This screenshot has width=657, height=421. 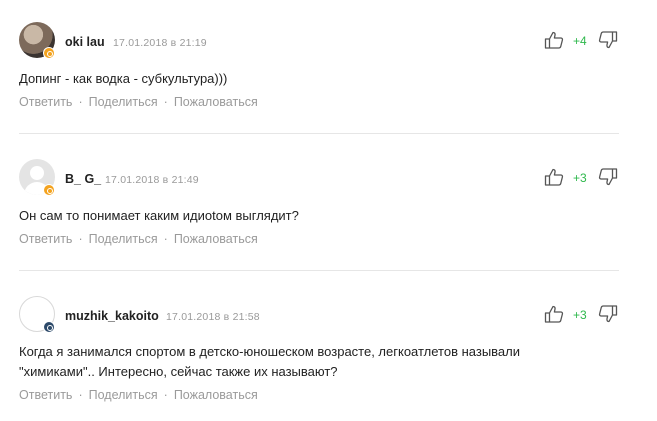 I want to click on comment-text: Допинг - как водка - субкультура))), so click(x=123, y=78).